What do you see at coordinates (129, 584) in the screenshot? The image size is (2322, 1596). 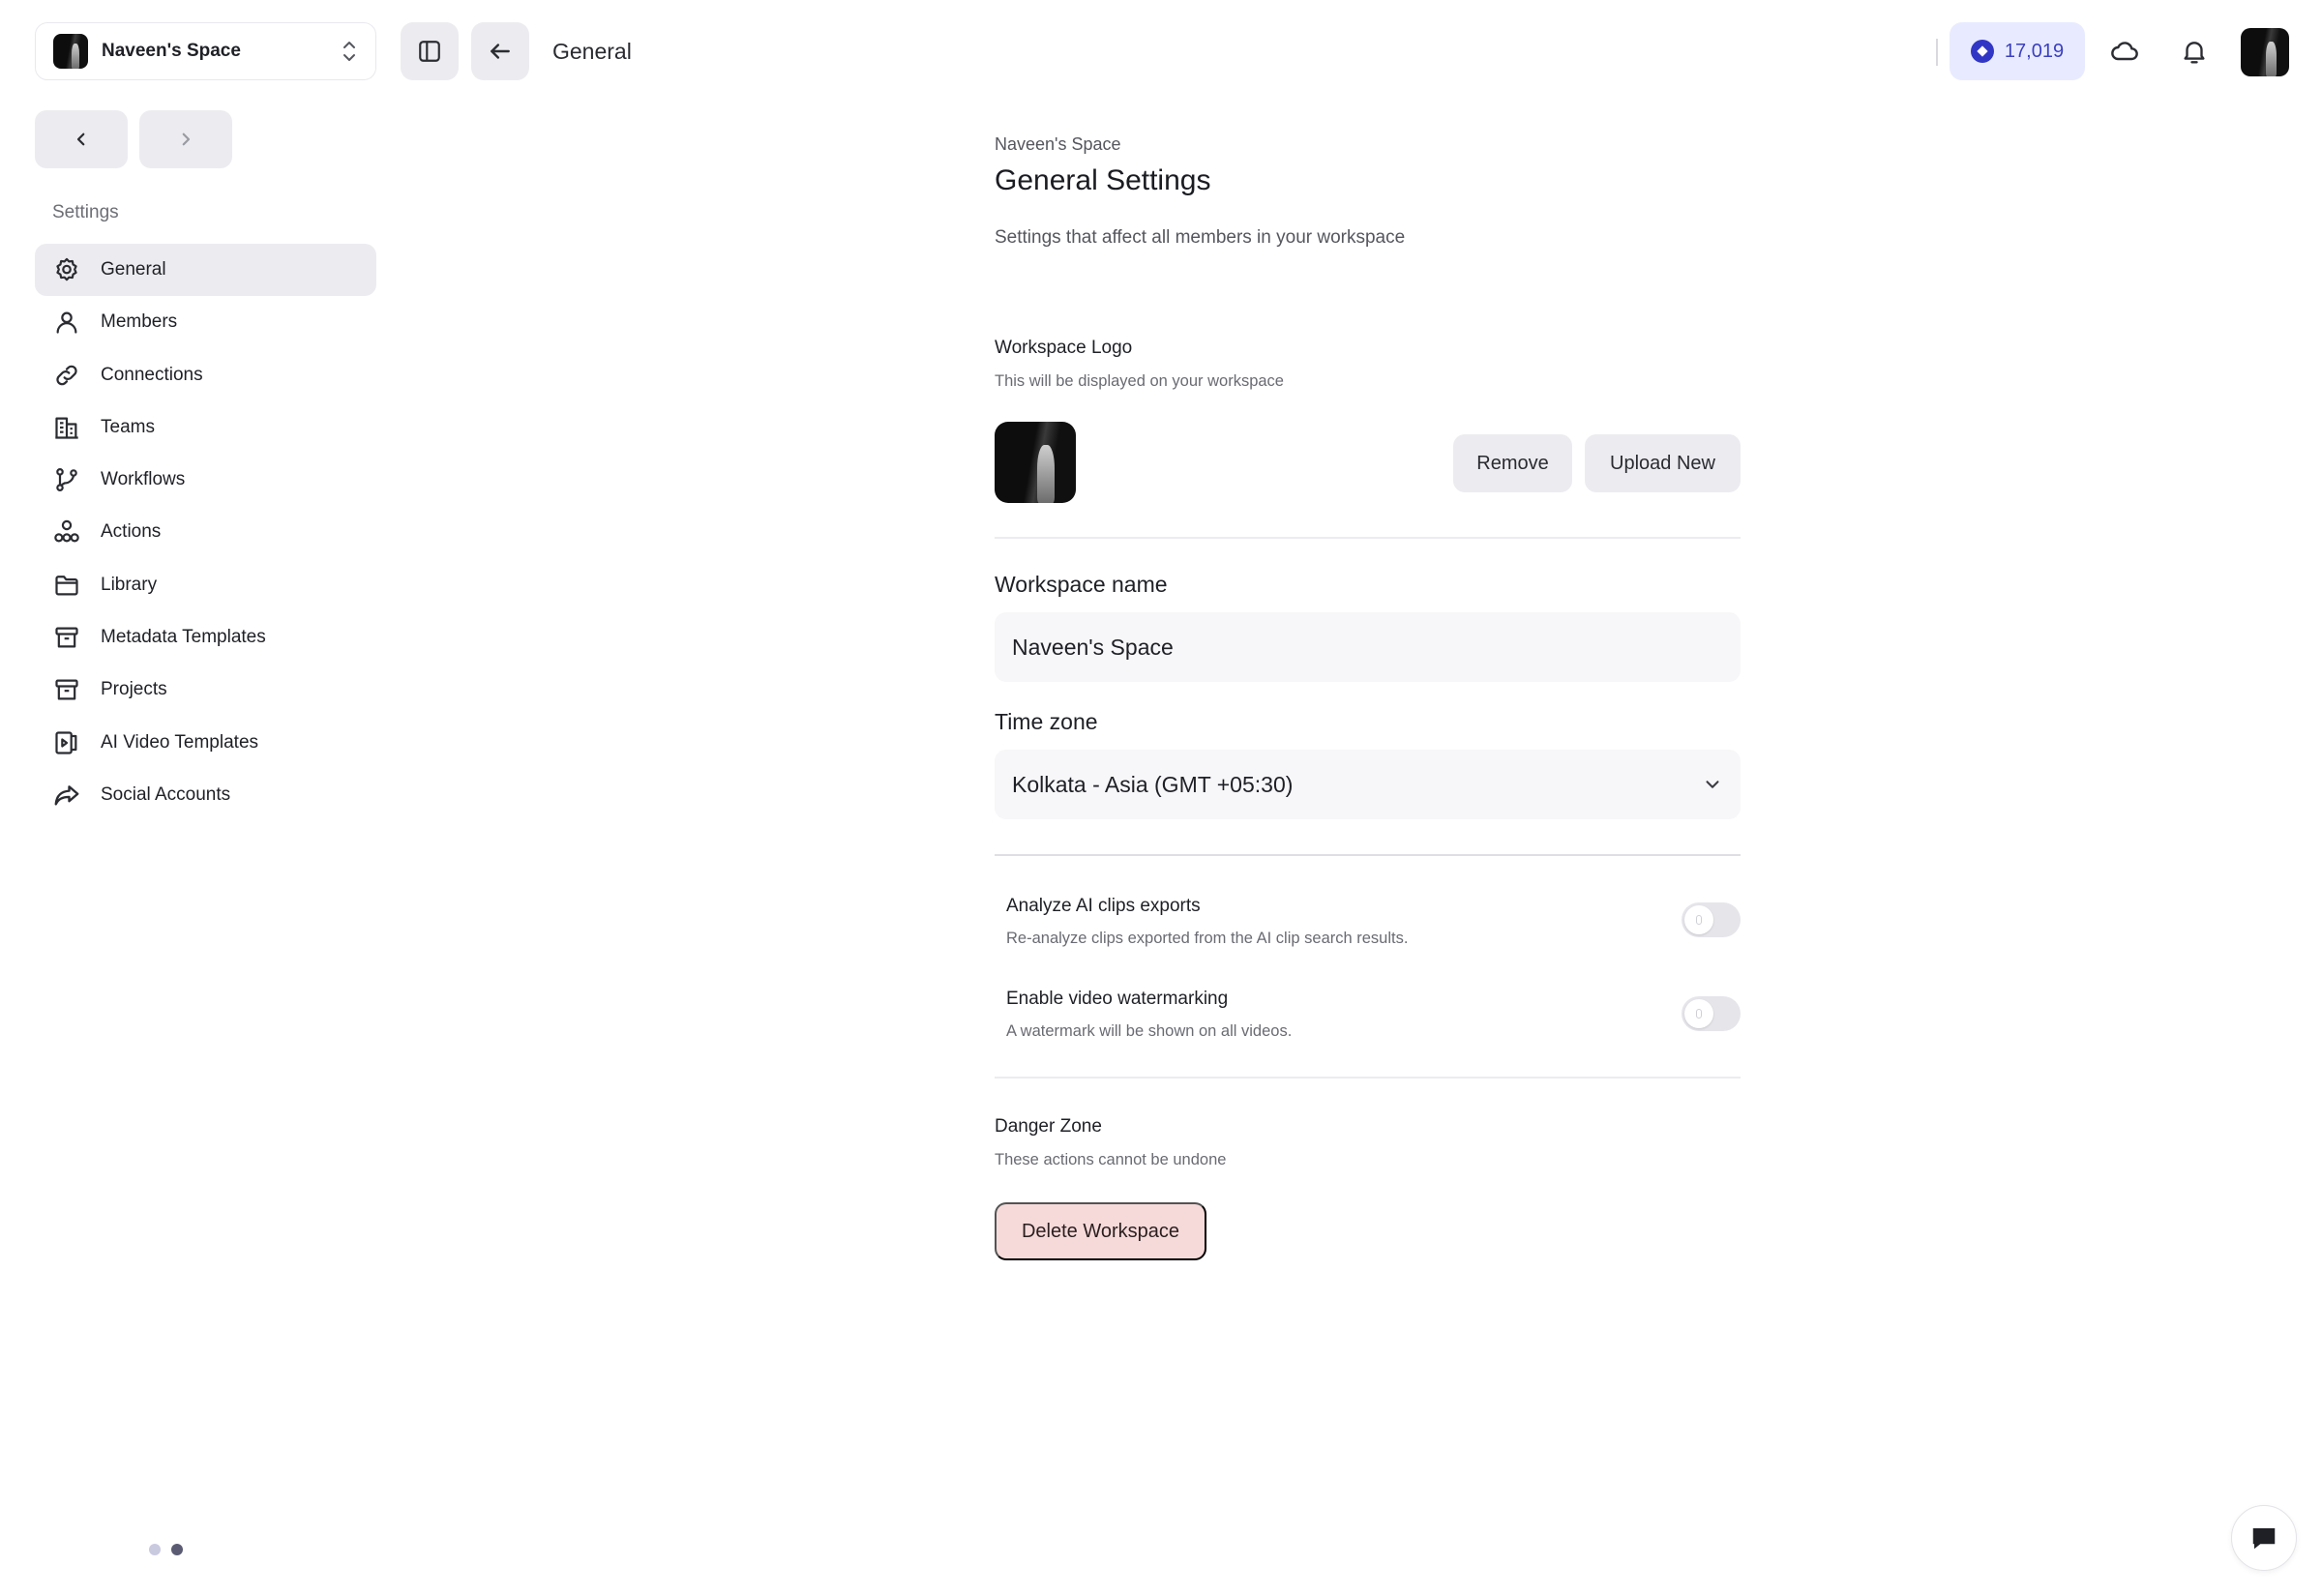 I see `sidebar-item-label: Library` at bounding box center [129, 584].